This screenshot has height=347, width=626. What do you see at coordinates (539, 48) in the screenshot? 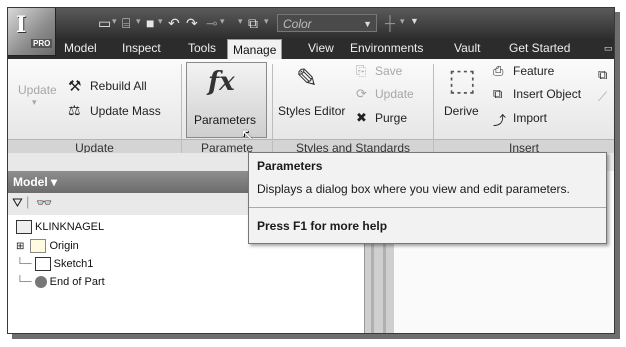
I see `tab-get-started: Get Started` at bounding box center [539, 48].